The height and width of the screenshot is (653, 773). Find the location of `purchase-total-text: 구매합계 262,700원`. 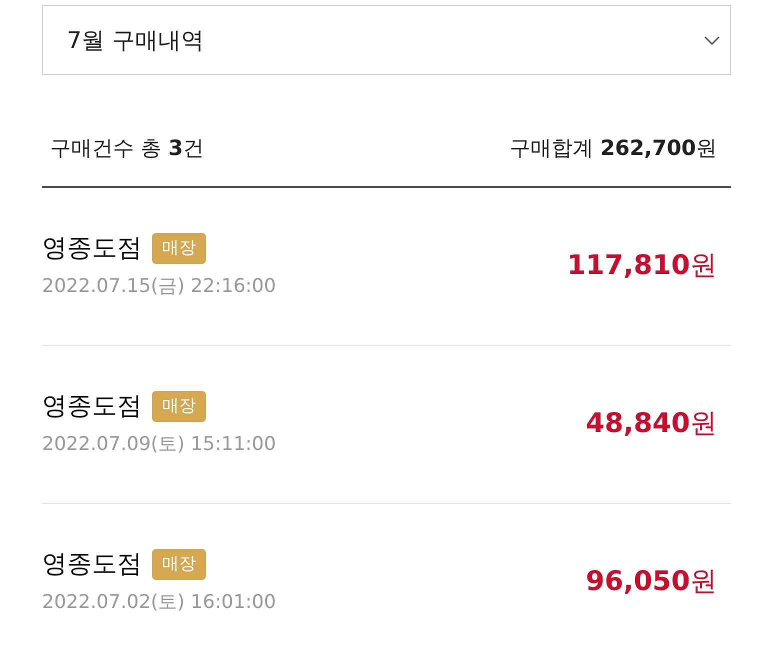

purchase-total-text: 구매합계 262,700원 is located at coordinates (613, 148).